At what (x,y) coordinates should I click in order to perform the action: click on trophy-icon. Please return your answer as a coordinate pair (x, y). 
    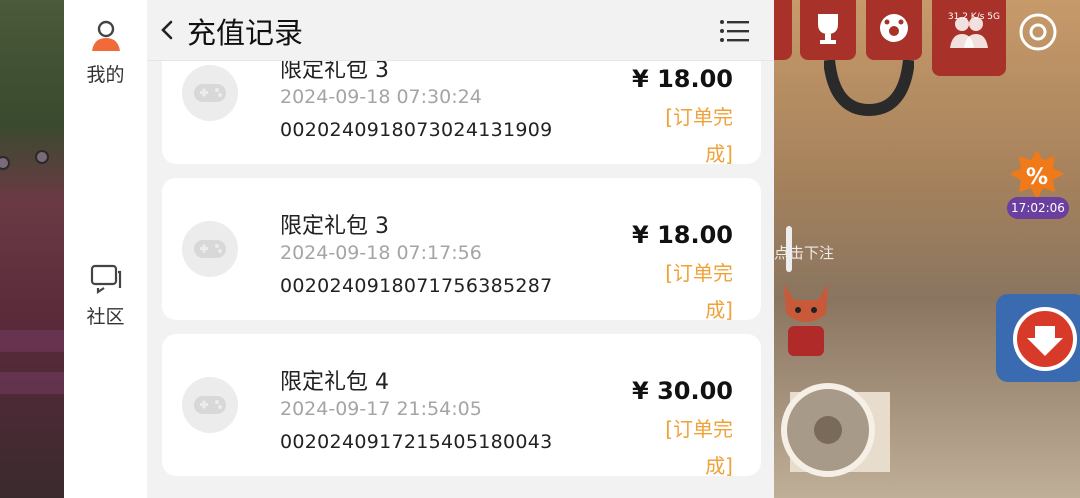
    Looking at the image, I should click on (828, 29).